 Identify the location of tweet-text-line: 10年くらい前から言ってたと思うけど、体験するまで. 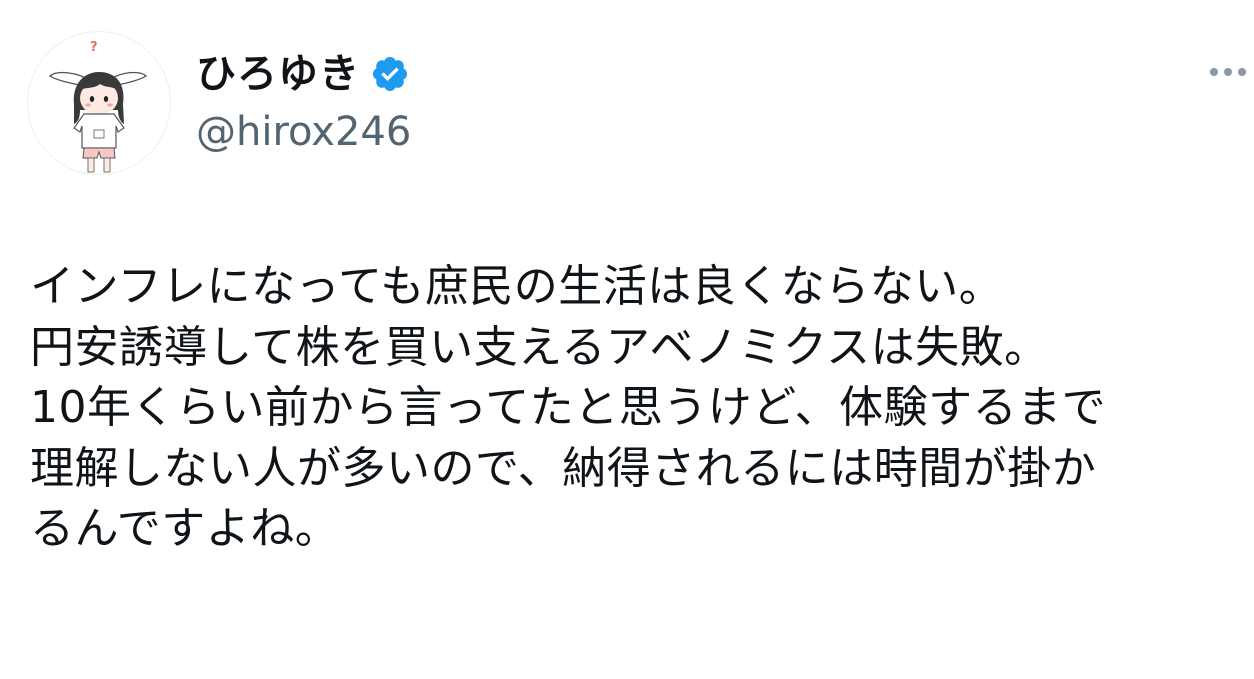
(568, 408).